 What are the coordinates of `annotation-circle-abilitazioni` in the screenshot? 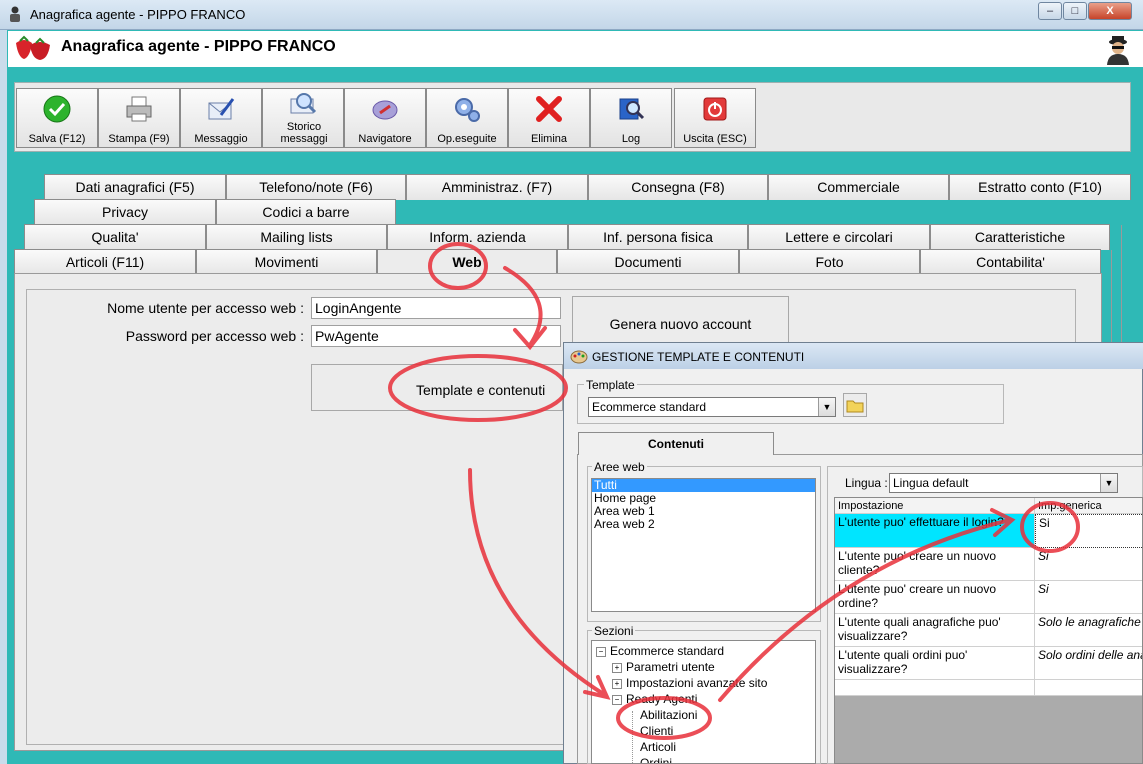 It's located at (664, 718).